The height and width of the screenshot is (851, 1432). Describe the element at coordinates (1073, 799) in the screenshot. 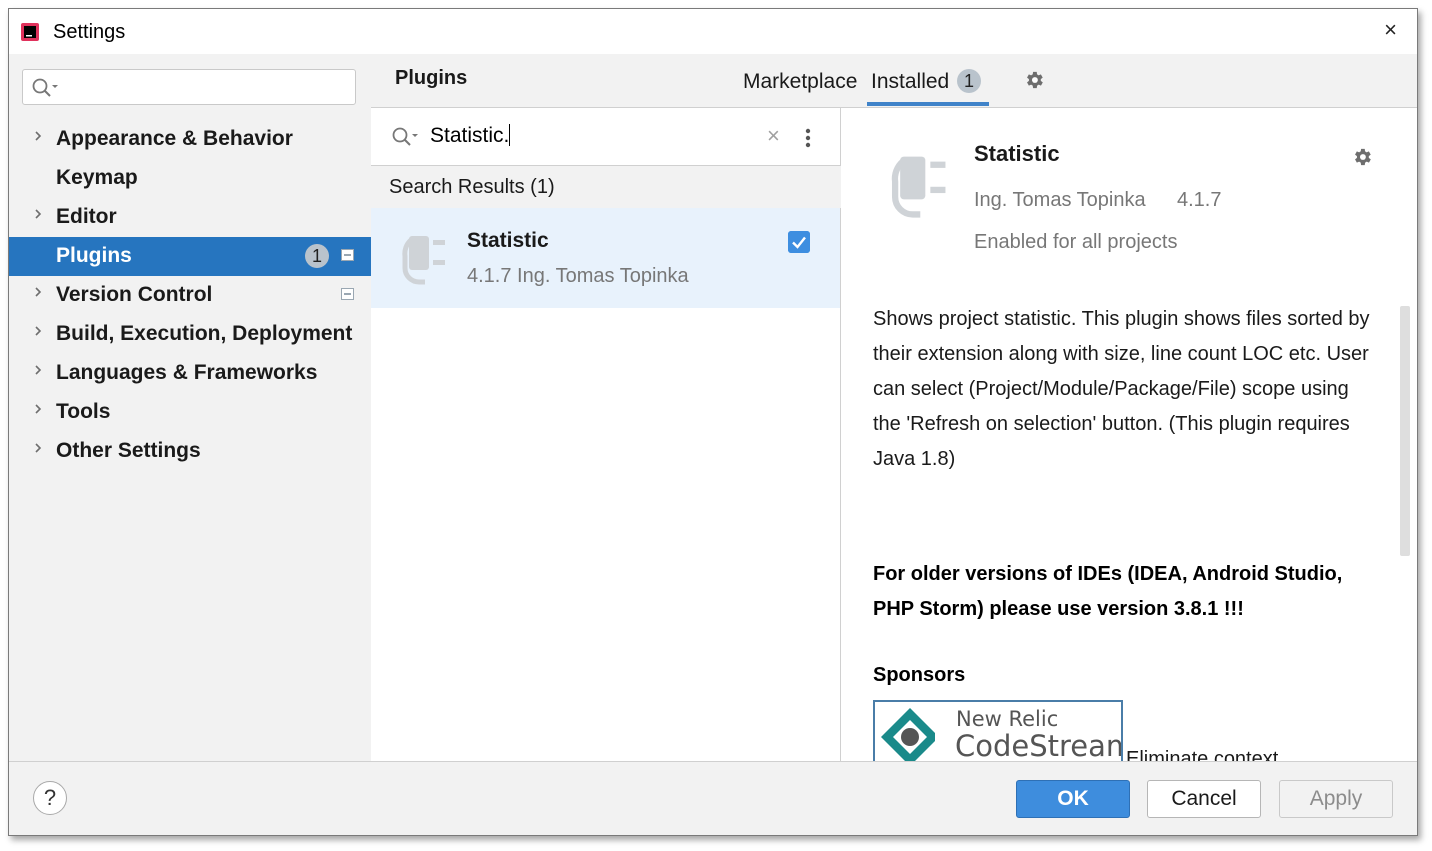

I see `ok-button: OK` at that location.